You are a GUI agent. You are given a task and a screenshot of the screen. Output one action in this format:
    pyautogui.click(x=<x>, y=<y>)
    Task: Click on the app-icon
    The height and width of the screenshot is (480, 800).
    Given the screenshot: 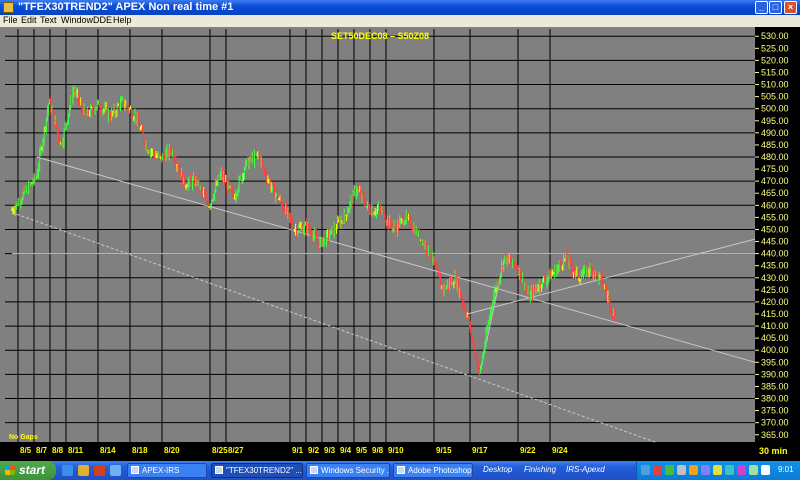 What is the action you would take?
    pyautogui.click(x=8, y=7)
    